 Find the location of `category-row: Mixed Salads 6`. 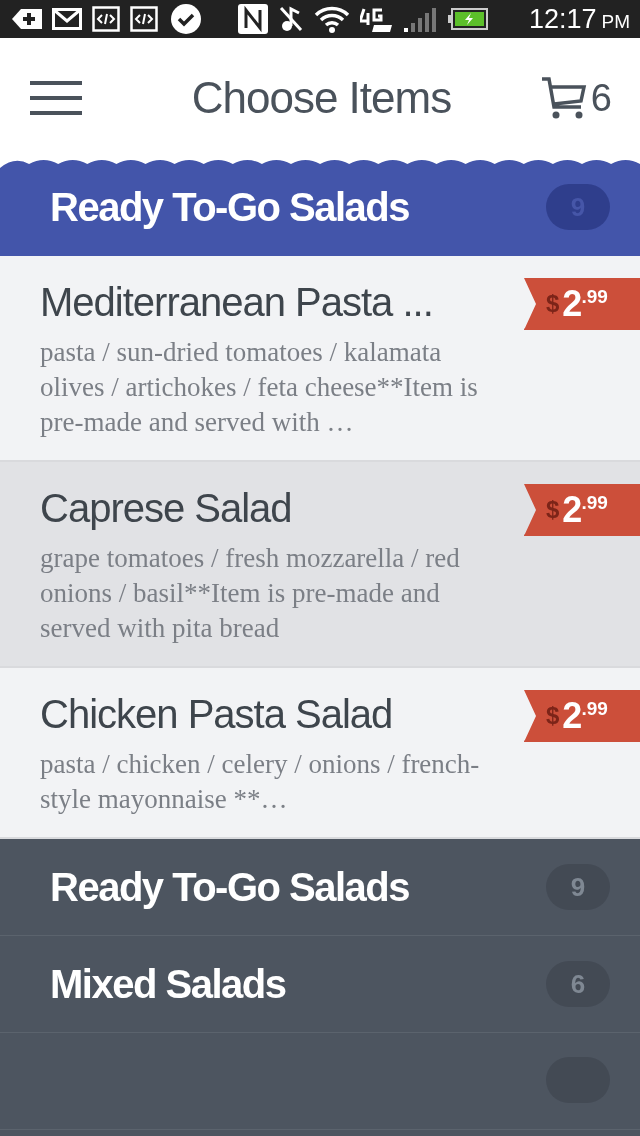

category-row: Mixed Salads 6 is located at coordinates (320, 984).